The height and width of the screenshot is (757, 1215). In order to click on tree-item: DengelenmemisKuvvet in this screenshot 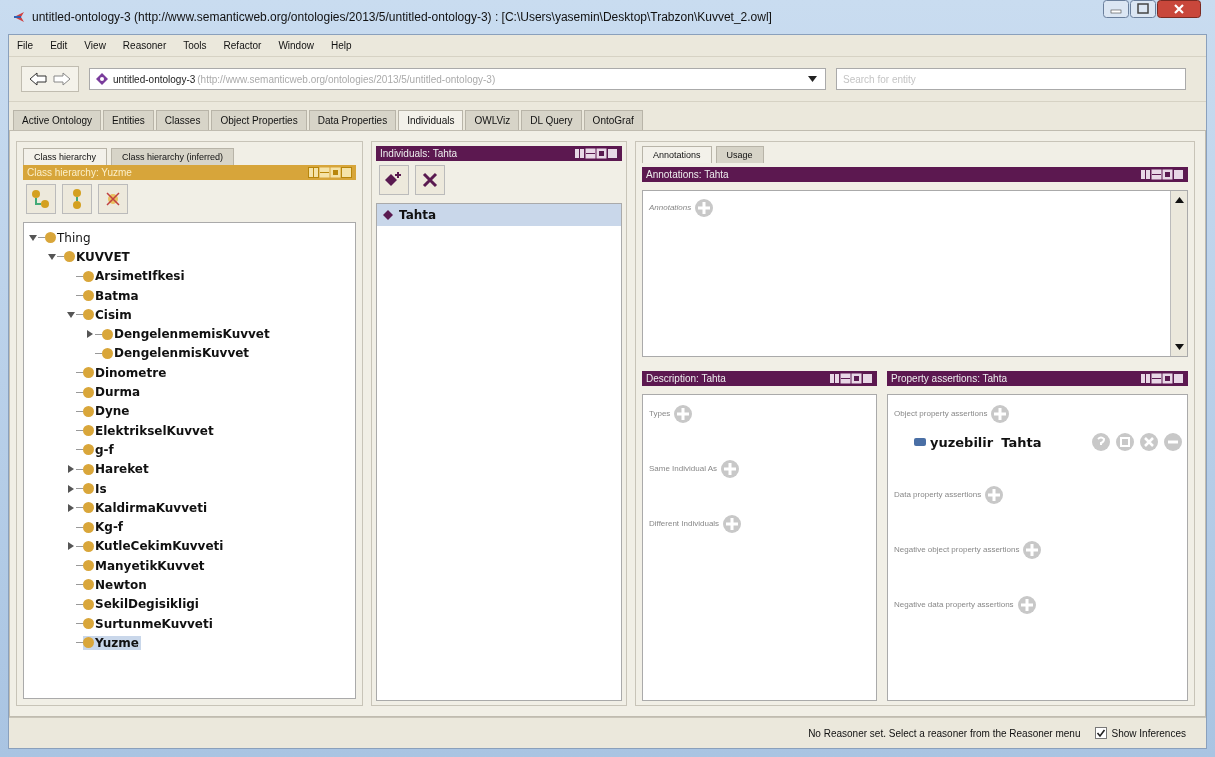, I will do `click(187, 334)`.